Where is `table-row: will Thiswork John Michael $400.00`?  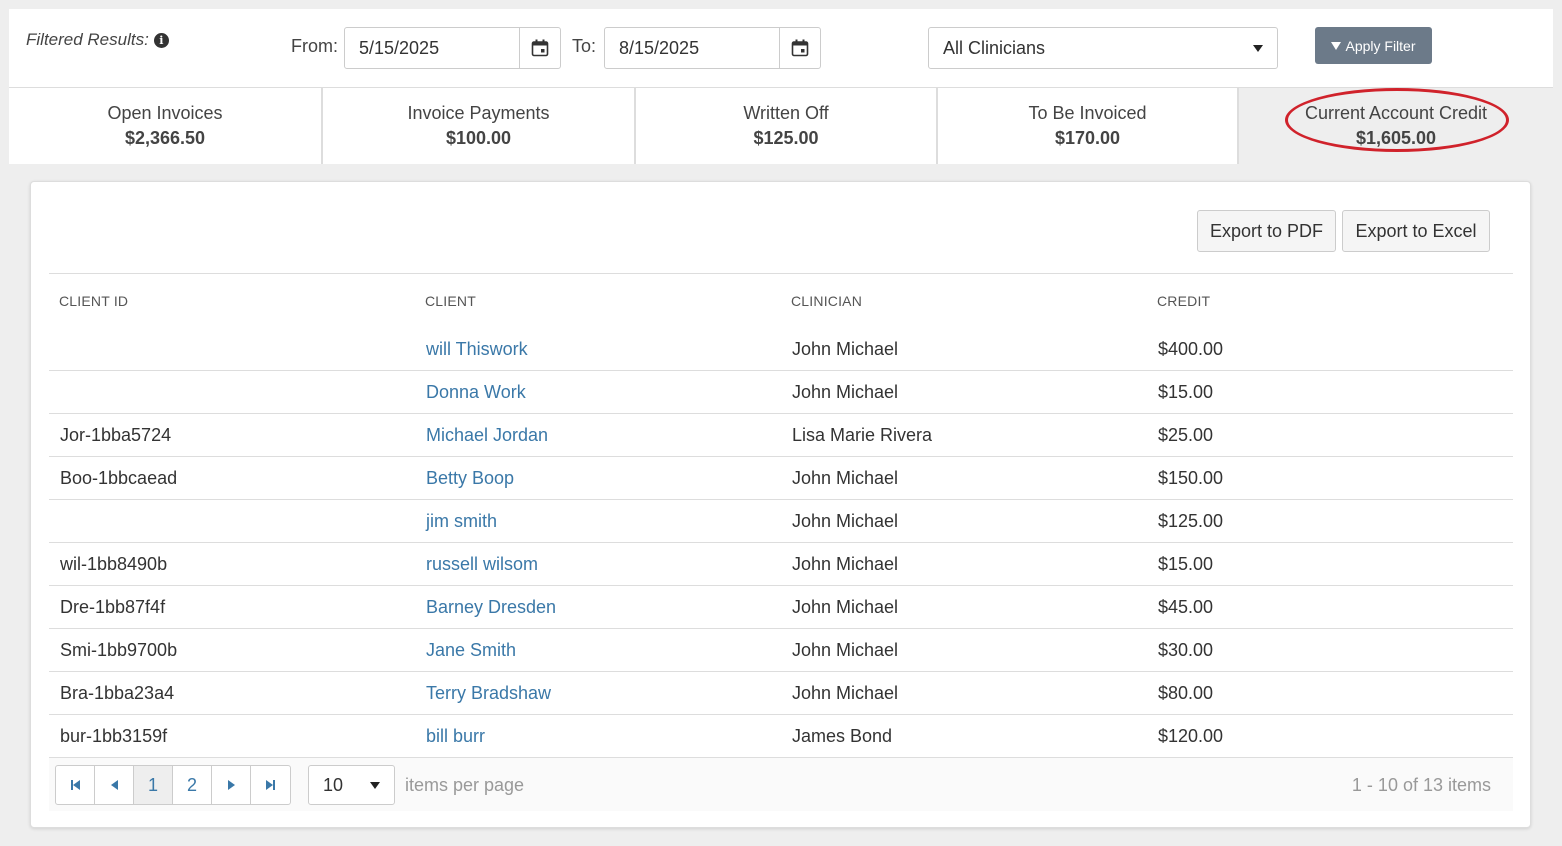 table-row: will Thiswork John Michael $400.00 is located at coordinates (781, 349).